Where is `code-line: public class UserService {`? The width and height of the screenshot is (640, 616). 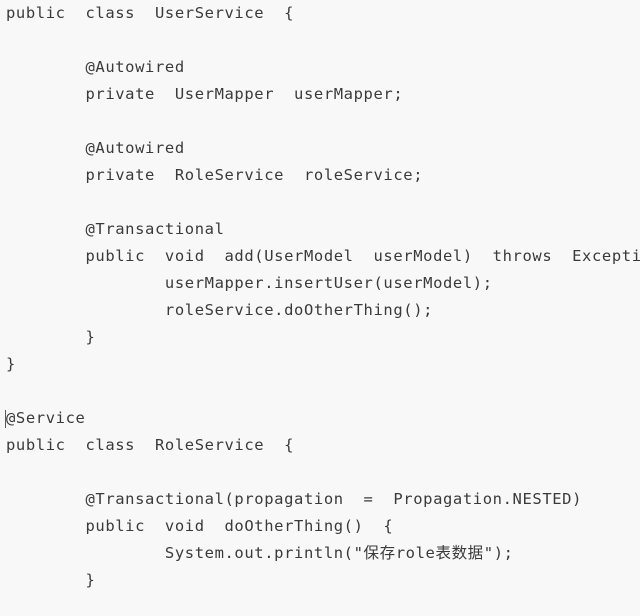 code-line: public class UserService { is located at coordinates (320, 13).